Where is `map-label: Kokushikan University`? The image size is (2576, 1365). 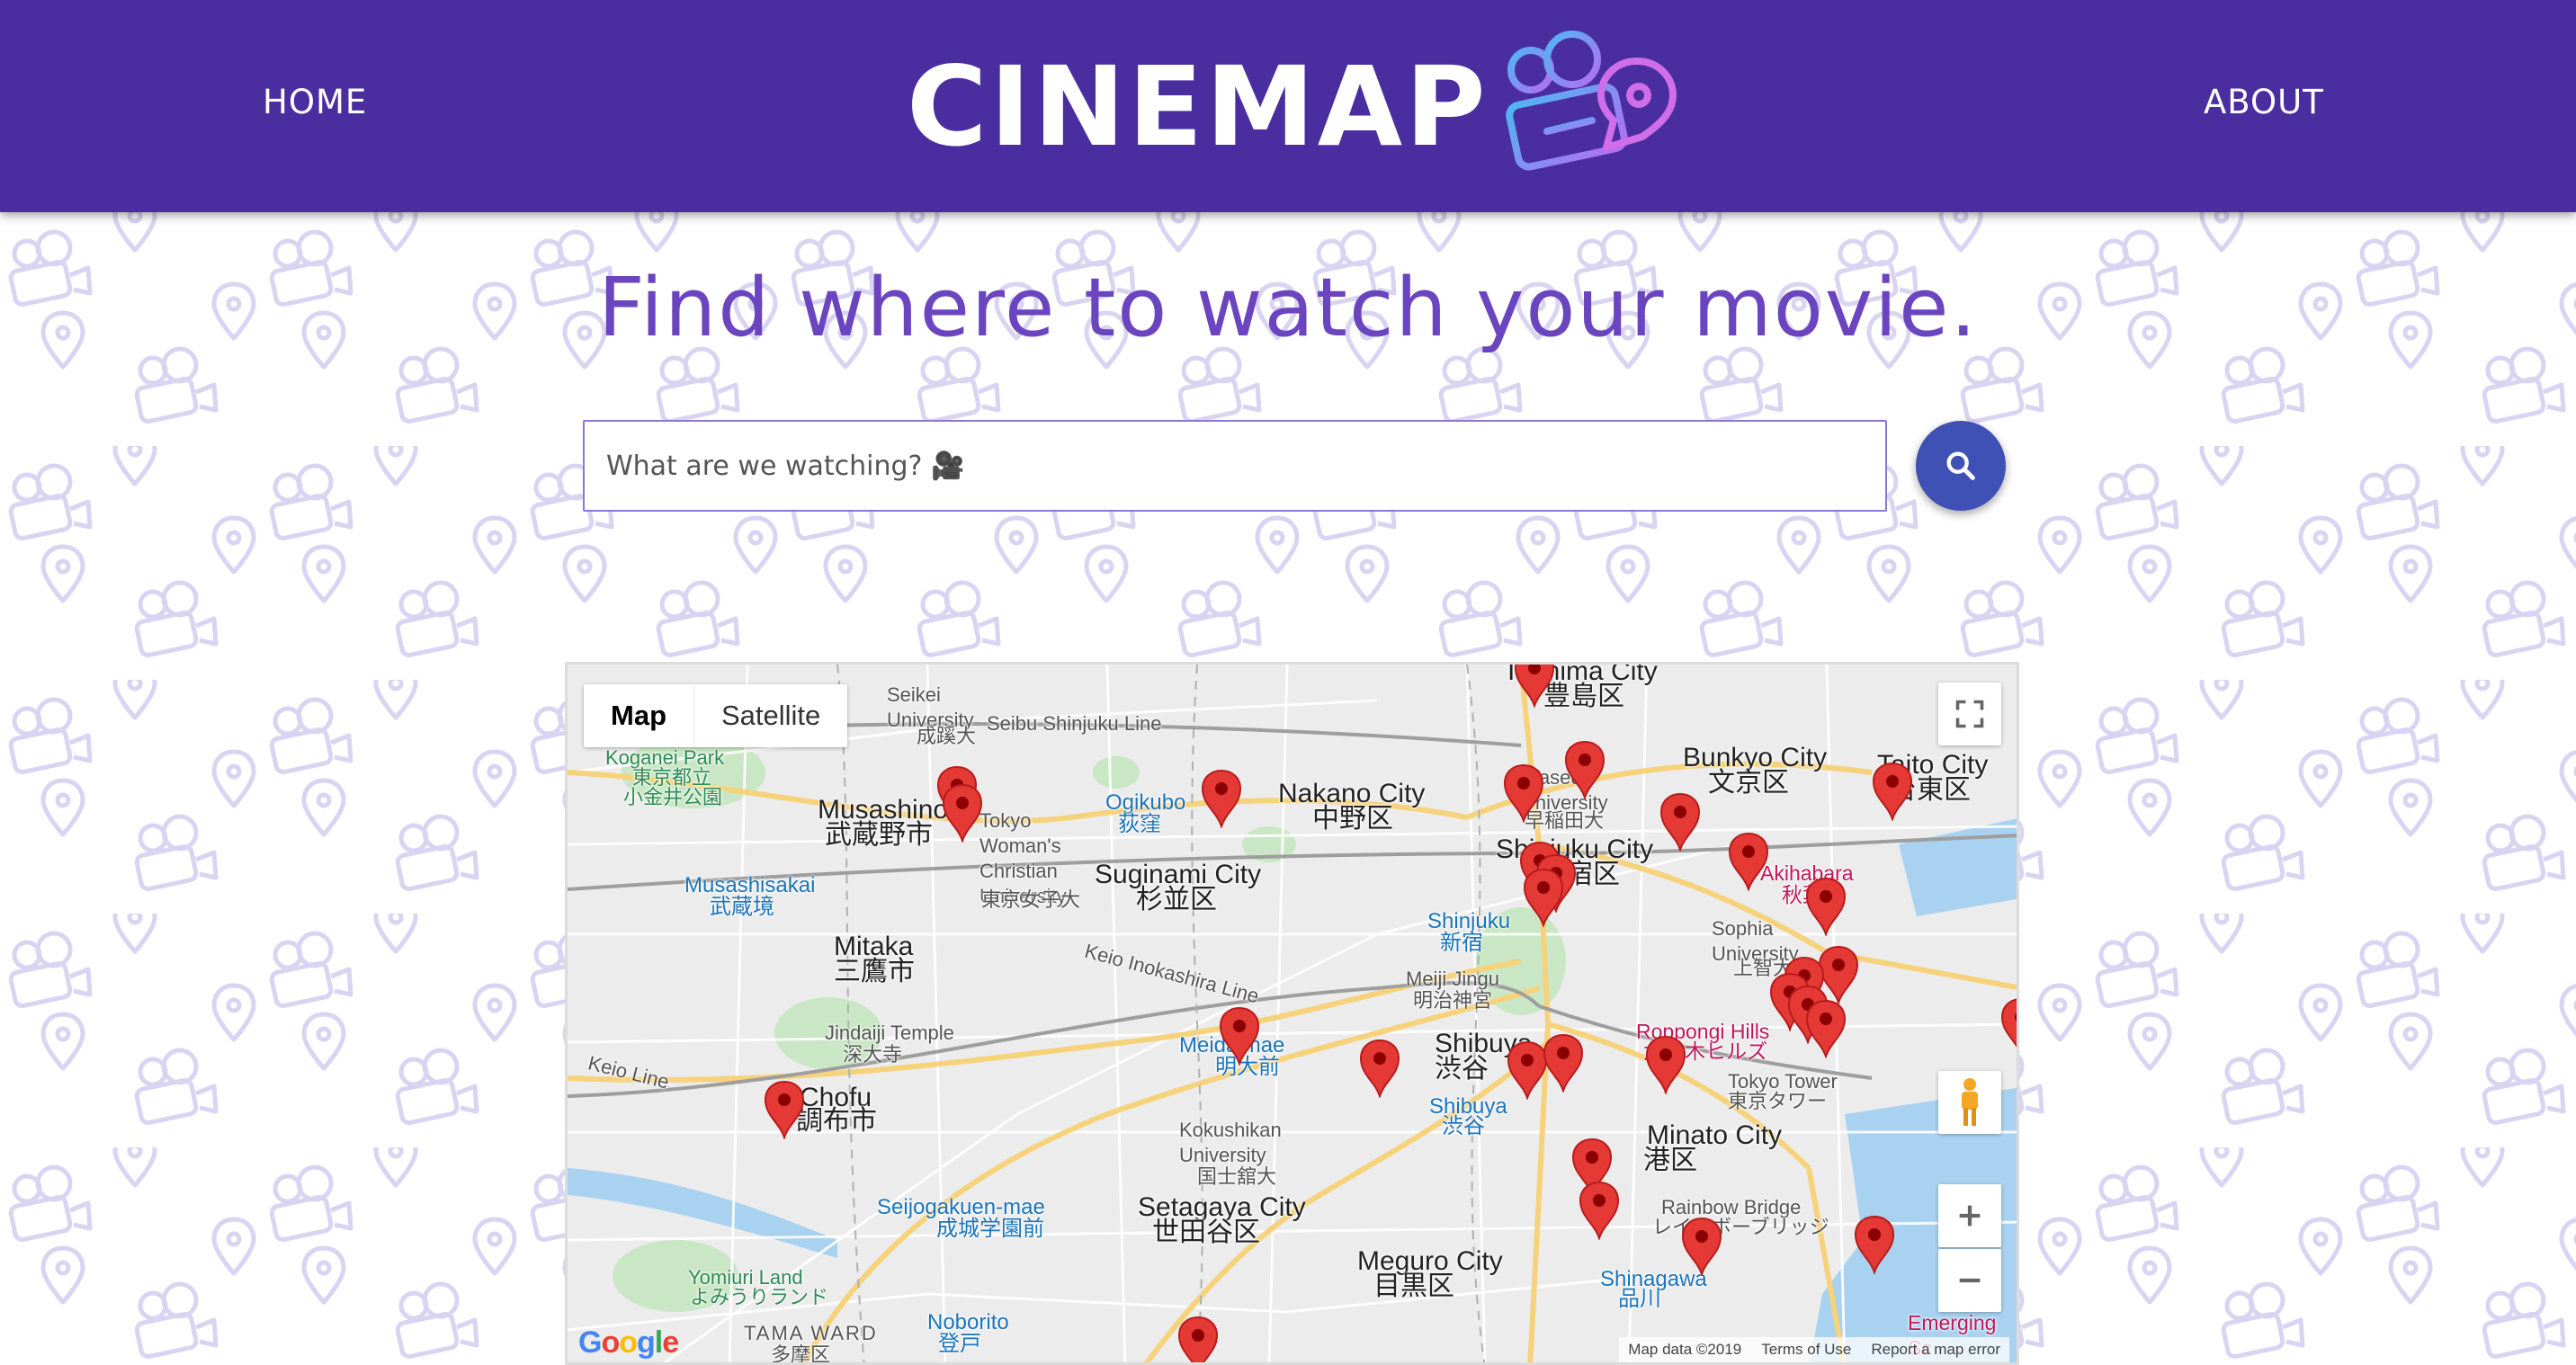
map-label: Kokushikan University is located at coordinates (1230, 1142).